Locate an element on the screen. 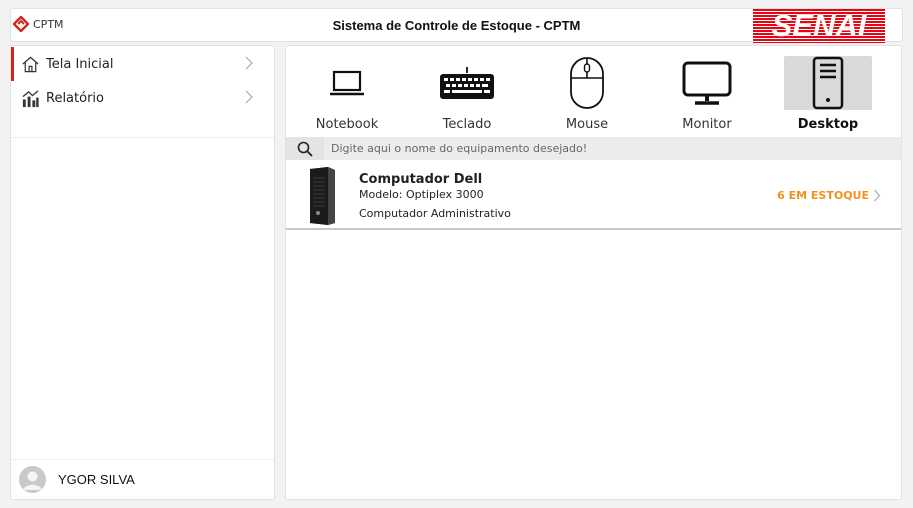 The height and width of the screenshot is (508, 913). sidebar-item-label: Tela Inicial is located at coordinates (80, 64).